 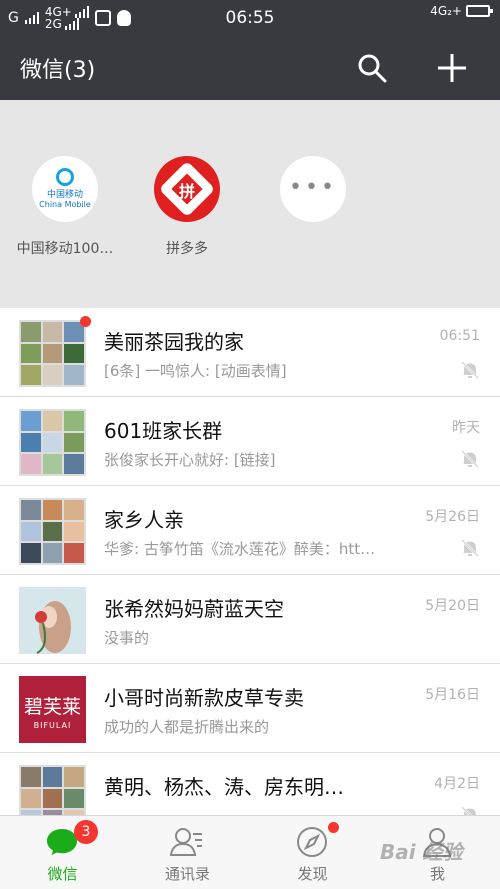 I want to click on unread-dot, so click(x=85, y=321).